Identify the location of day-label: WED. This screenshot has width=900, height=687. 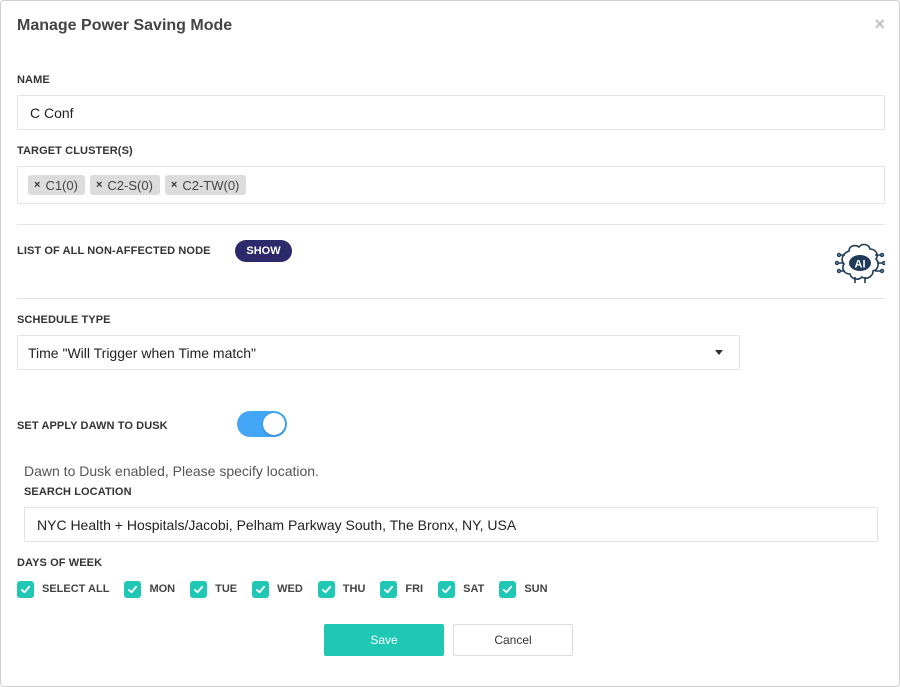
(290, 589).